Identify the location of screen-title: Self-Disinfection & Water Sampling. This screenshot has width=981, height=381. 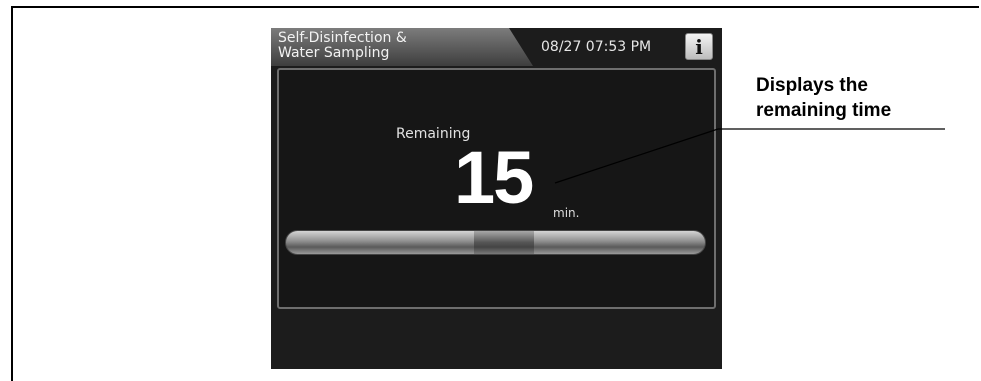
(342, 45).